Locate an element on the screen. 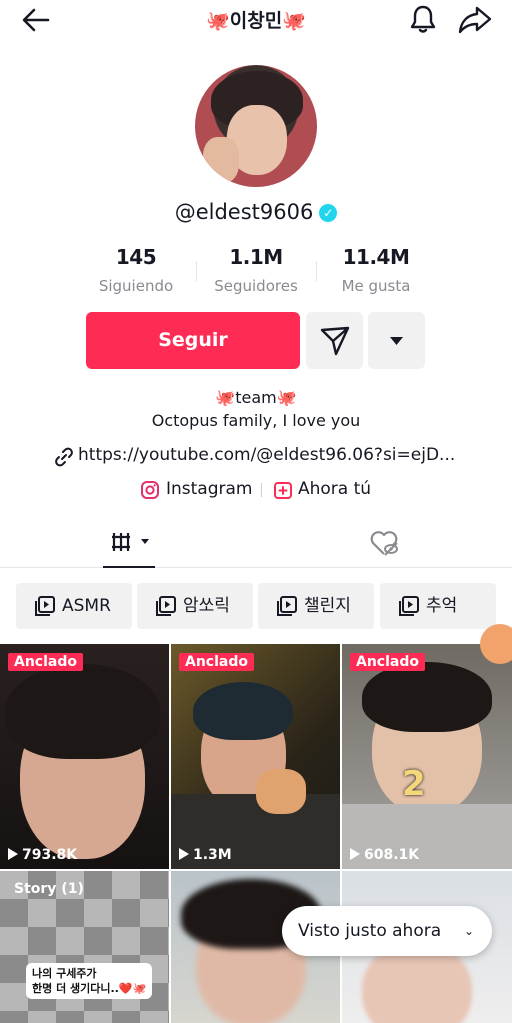  bell-icon is located at coordinates (423, 19).